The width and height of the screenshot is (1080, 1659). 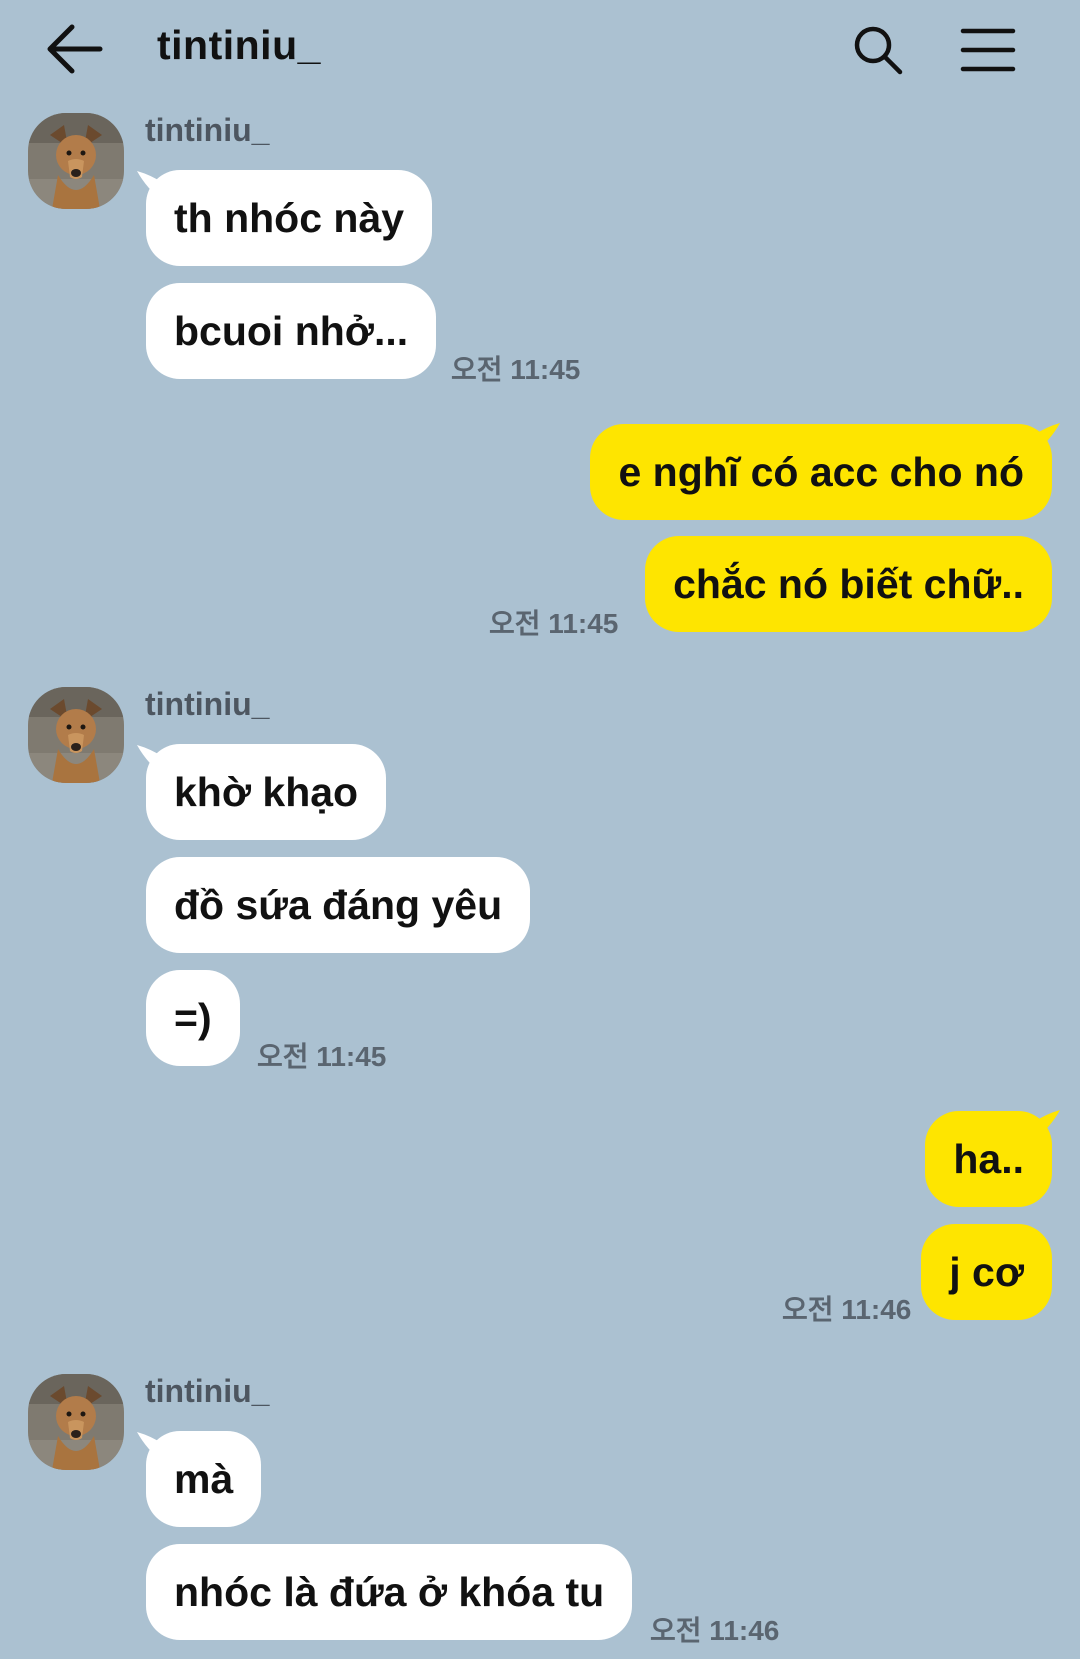 I want to click on message-bubble: khờ khạo, so click(x=266, y=792).